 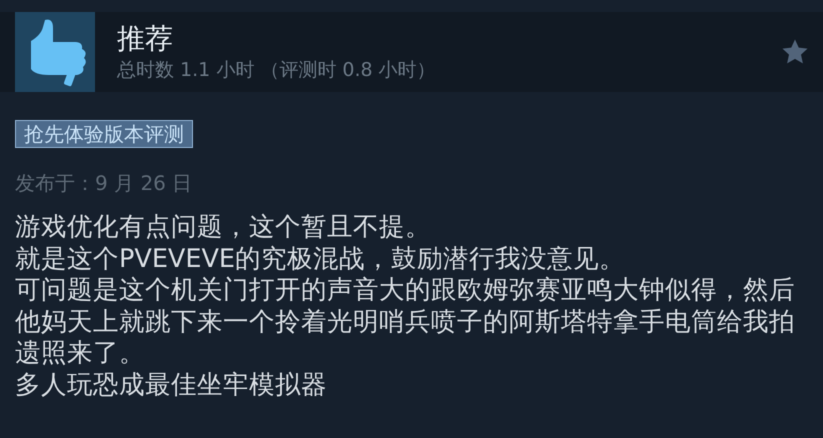 I want to click on review-paragraph: 多人玩恐成最佳坐牢模拟器, so click(x=171, y=385).